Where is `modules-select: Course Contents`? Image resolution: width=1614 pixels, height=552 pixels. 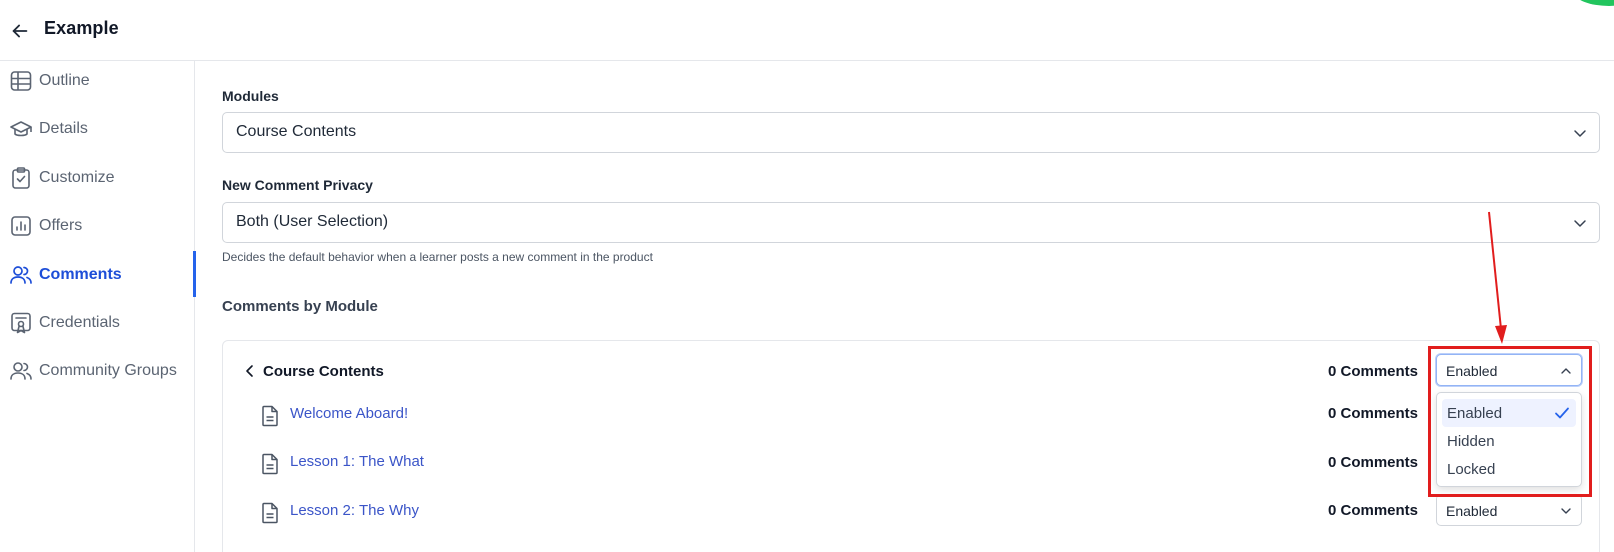 modules-select: Course Contents is located at coordinates (911, 132).